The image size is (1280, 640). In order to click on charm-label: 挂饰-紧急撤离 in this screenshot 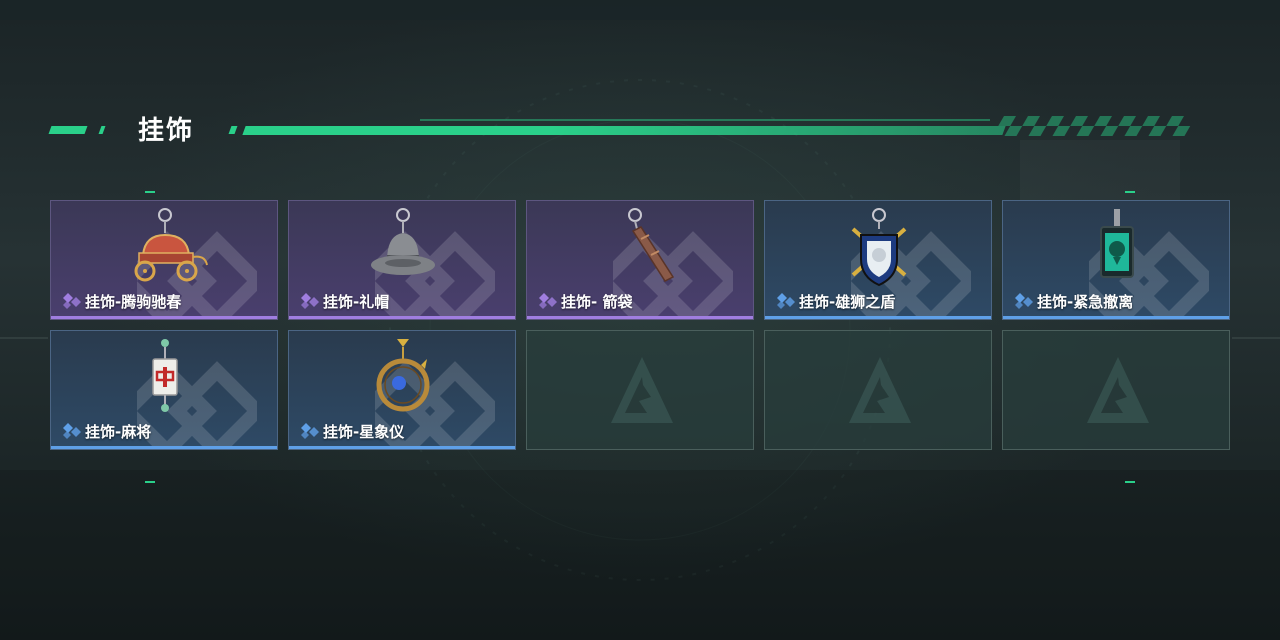, I will do `click(1073, 301)`.